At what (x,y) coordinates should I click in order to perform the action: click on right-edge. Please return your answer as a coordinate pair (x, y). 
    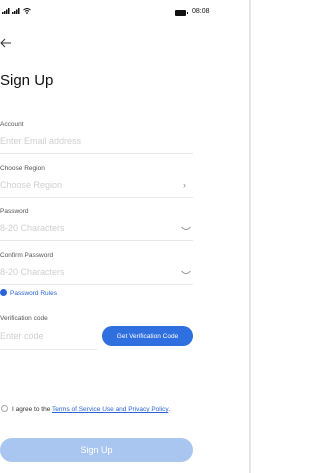
    Looking at the image, I should click on (250, 236).